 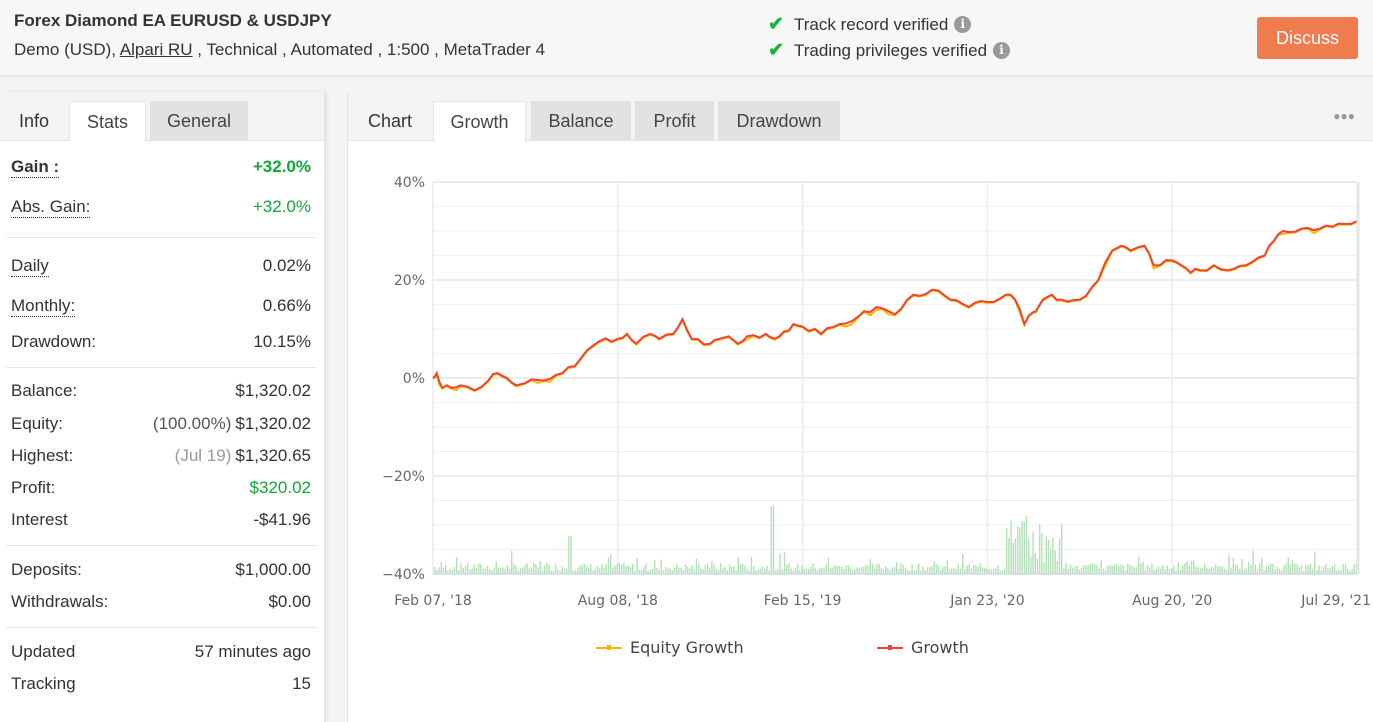 I want to click on stat-equity: Equity: (100.00%) $1,320.02, so click(x=161, y=424).